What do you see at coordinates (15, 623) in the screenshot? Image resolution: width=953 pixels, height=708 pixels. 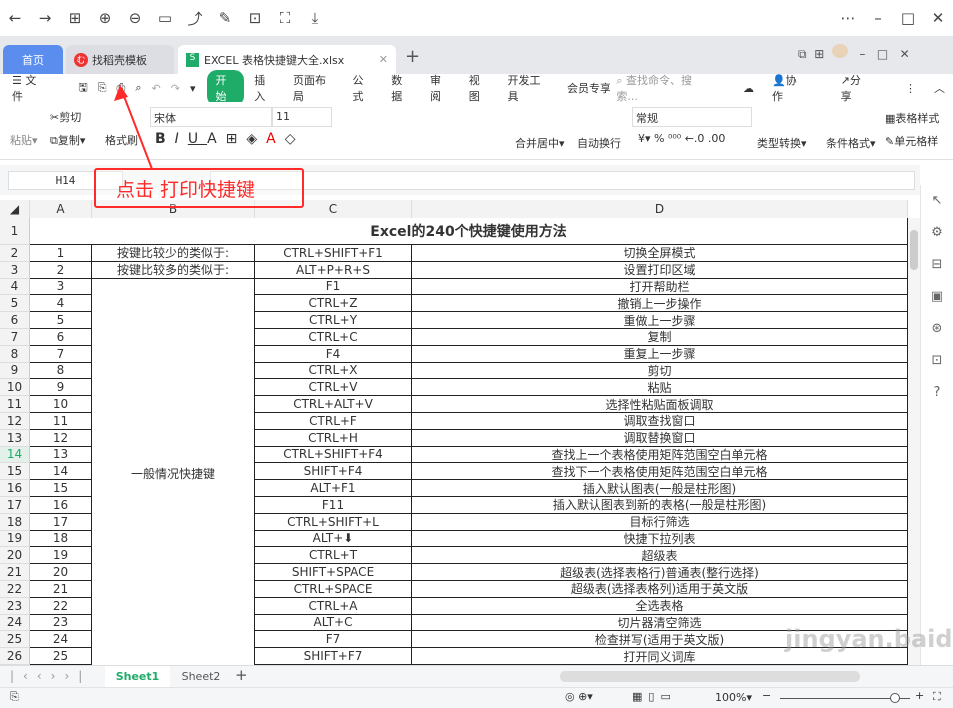 I see `row-header: 24` at bounding box center [15, 623].